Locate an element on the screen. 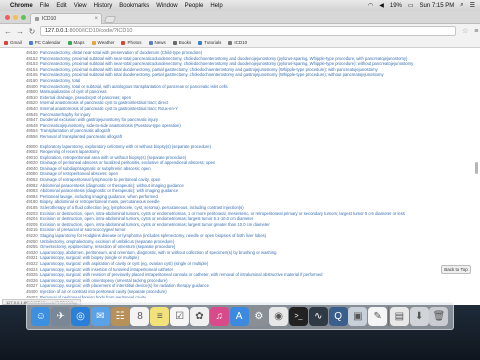  bookmark-item: Maps is located at coordinates (76, 42).